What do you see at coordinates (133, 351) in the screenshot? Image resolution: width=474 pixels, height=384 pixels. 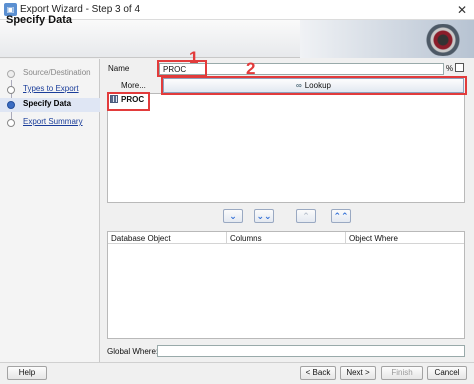 I see `global-where-label: Global Where:` at bounding box center [133, 351].